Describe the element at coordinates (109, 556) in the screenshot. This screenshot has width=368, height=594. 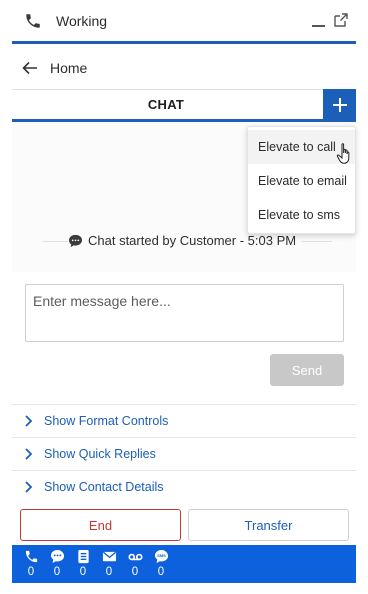
I see `email-icon` at that location.